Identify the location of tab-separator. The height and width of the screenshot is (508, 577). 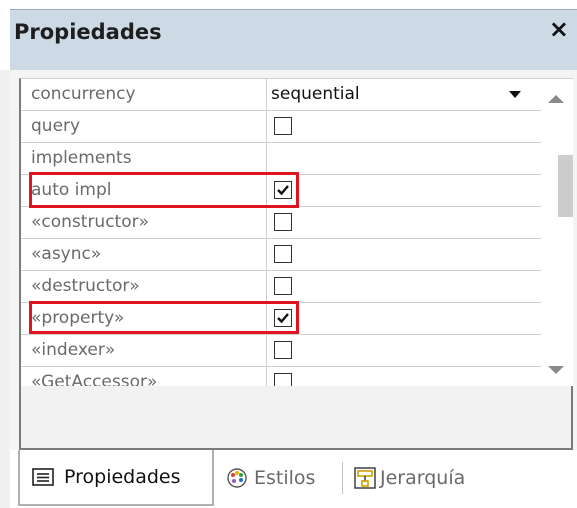
(342, 478).